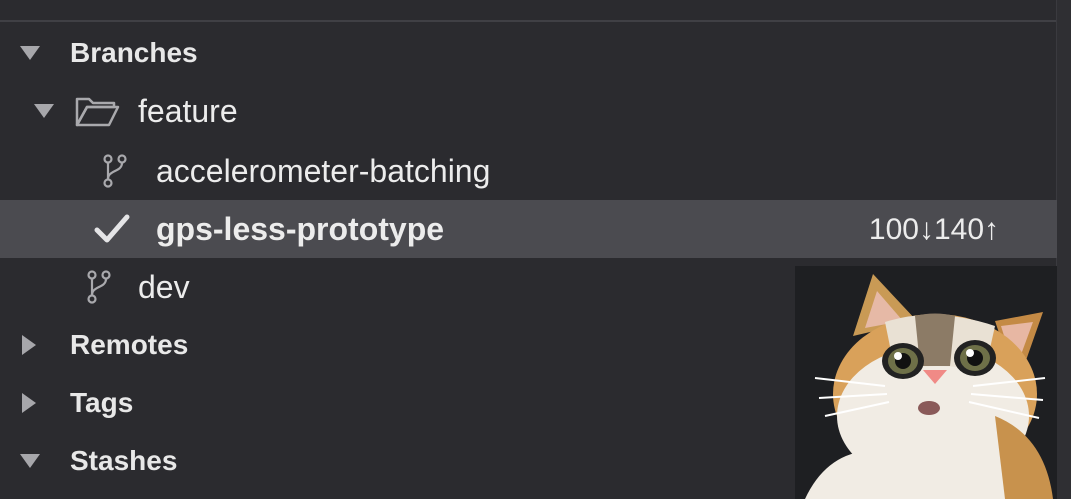 This screenshot has height=499, width=1071. What do you see at coordinates (1063, 249) in the screenshot?
I see `scrollbar` at bounding box center [1063, 249].